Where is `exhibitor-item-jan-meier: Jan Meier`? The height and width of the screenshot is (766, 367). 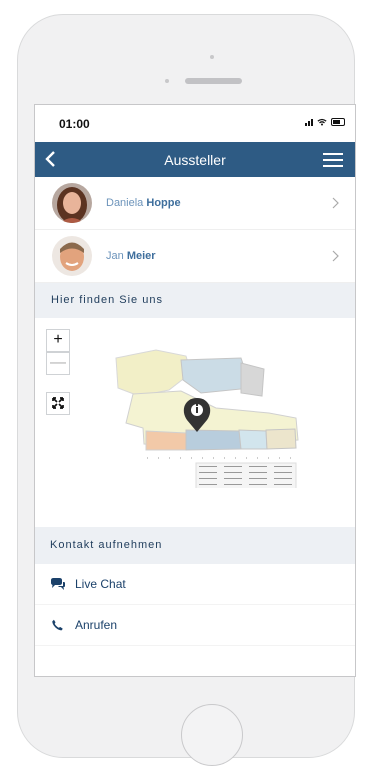 exhibitor-item-jan-meier: Jan Meier is located at coordinates (195, 256).